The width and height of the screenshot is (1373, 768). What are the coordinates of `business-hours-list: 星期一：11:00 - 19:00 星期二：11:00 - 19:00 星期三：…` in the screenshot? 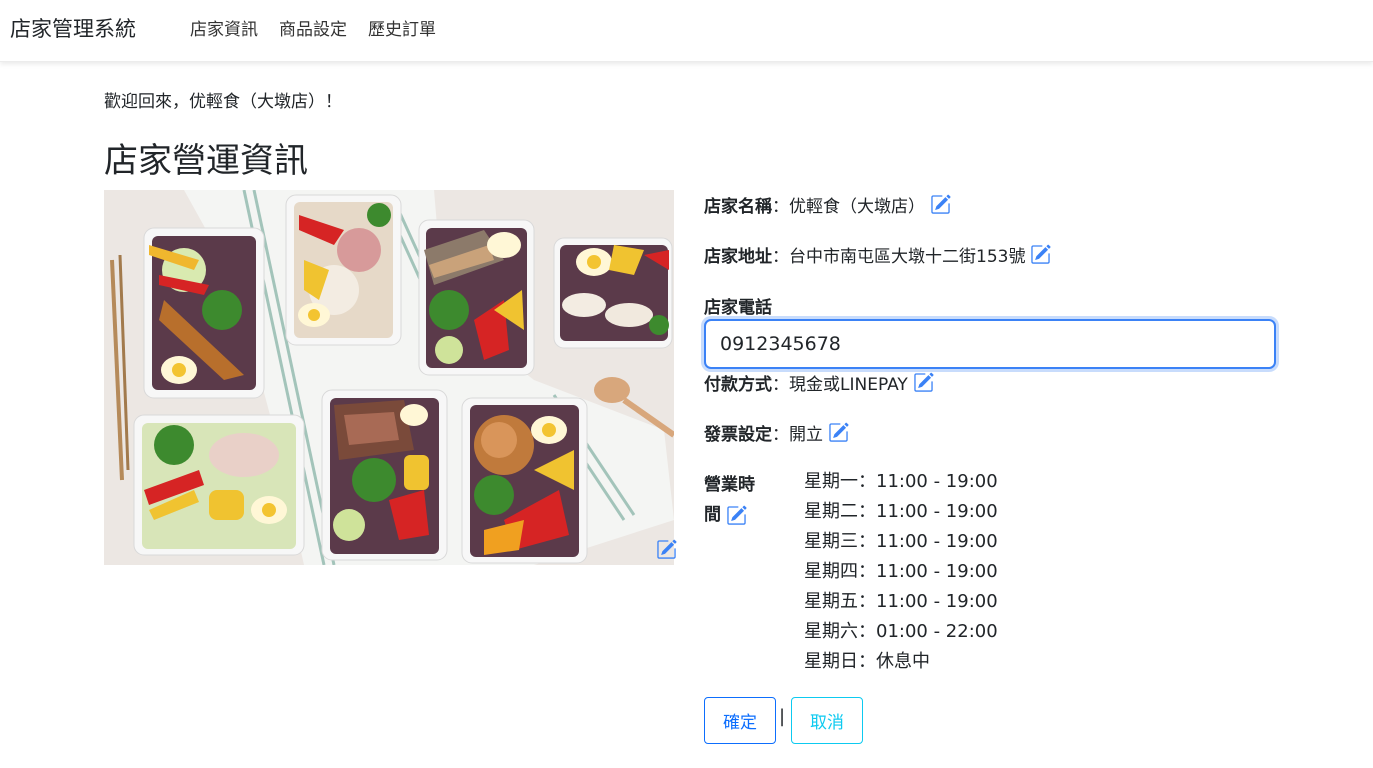 It's located at (901, 572).